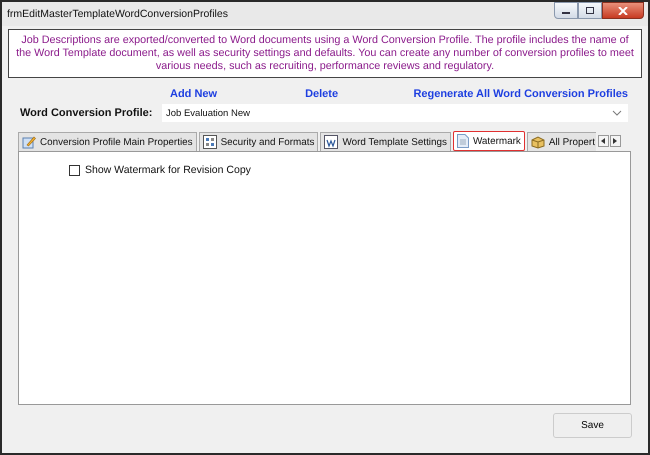 This screenshot has width=650, height=455. Describe the element at coordinates (168, 170) in the screenshot. I see `checkbox-label: Show Watermark for Revision Copy` at that location.